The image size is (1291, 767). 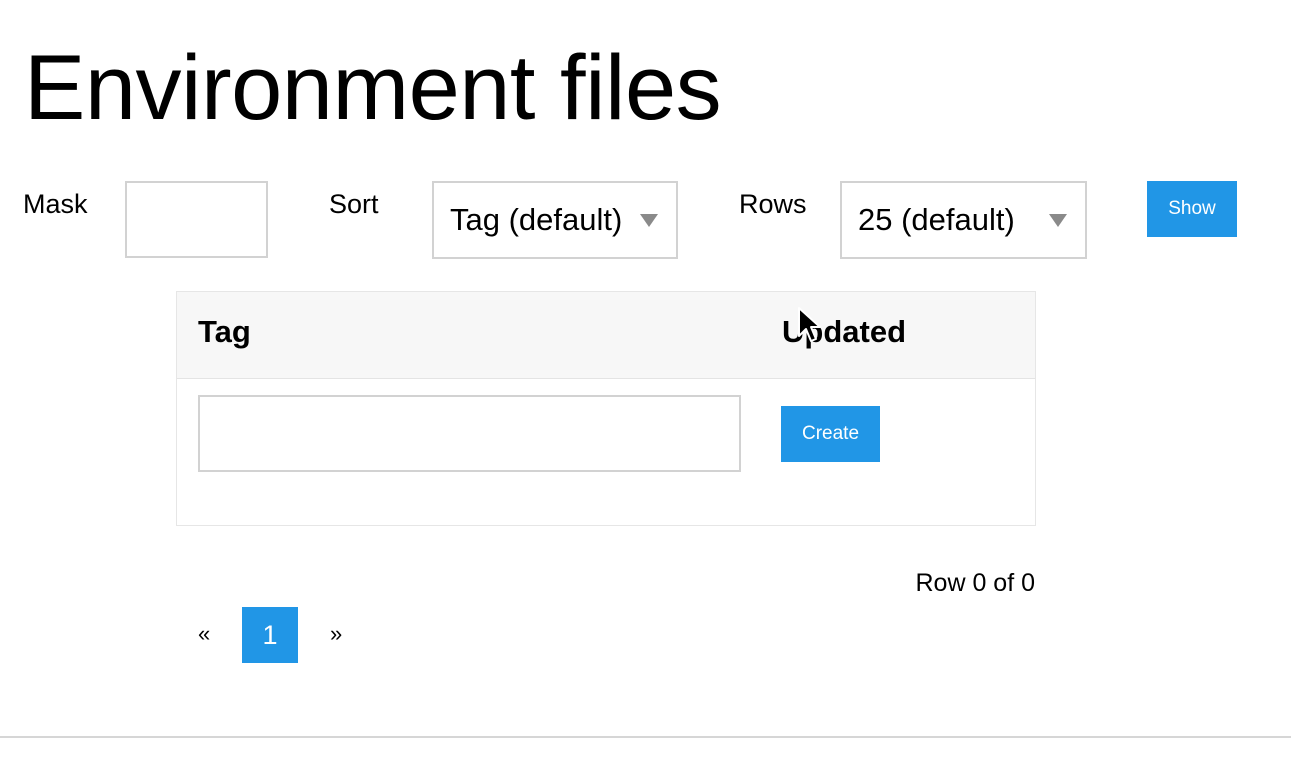 What do you see at coordinates (270, 635) in the screenshot?
I see `pagination-page-current: 1` at bounding box center [270, 635].